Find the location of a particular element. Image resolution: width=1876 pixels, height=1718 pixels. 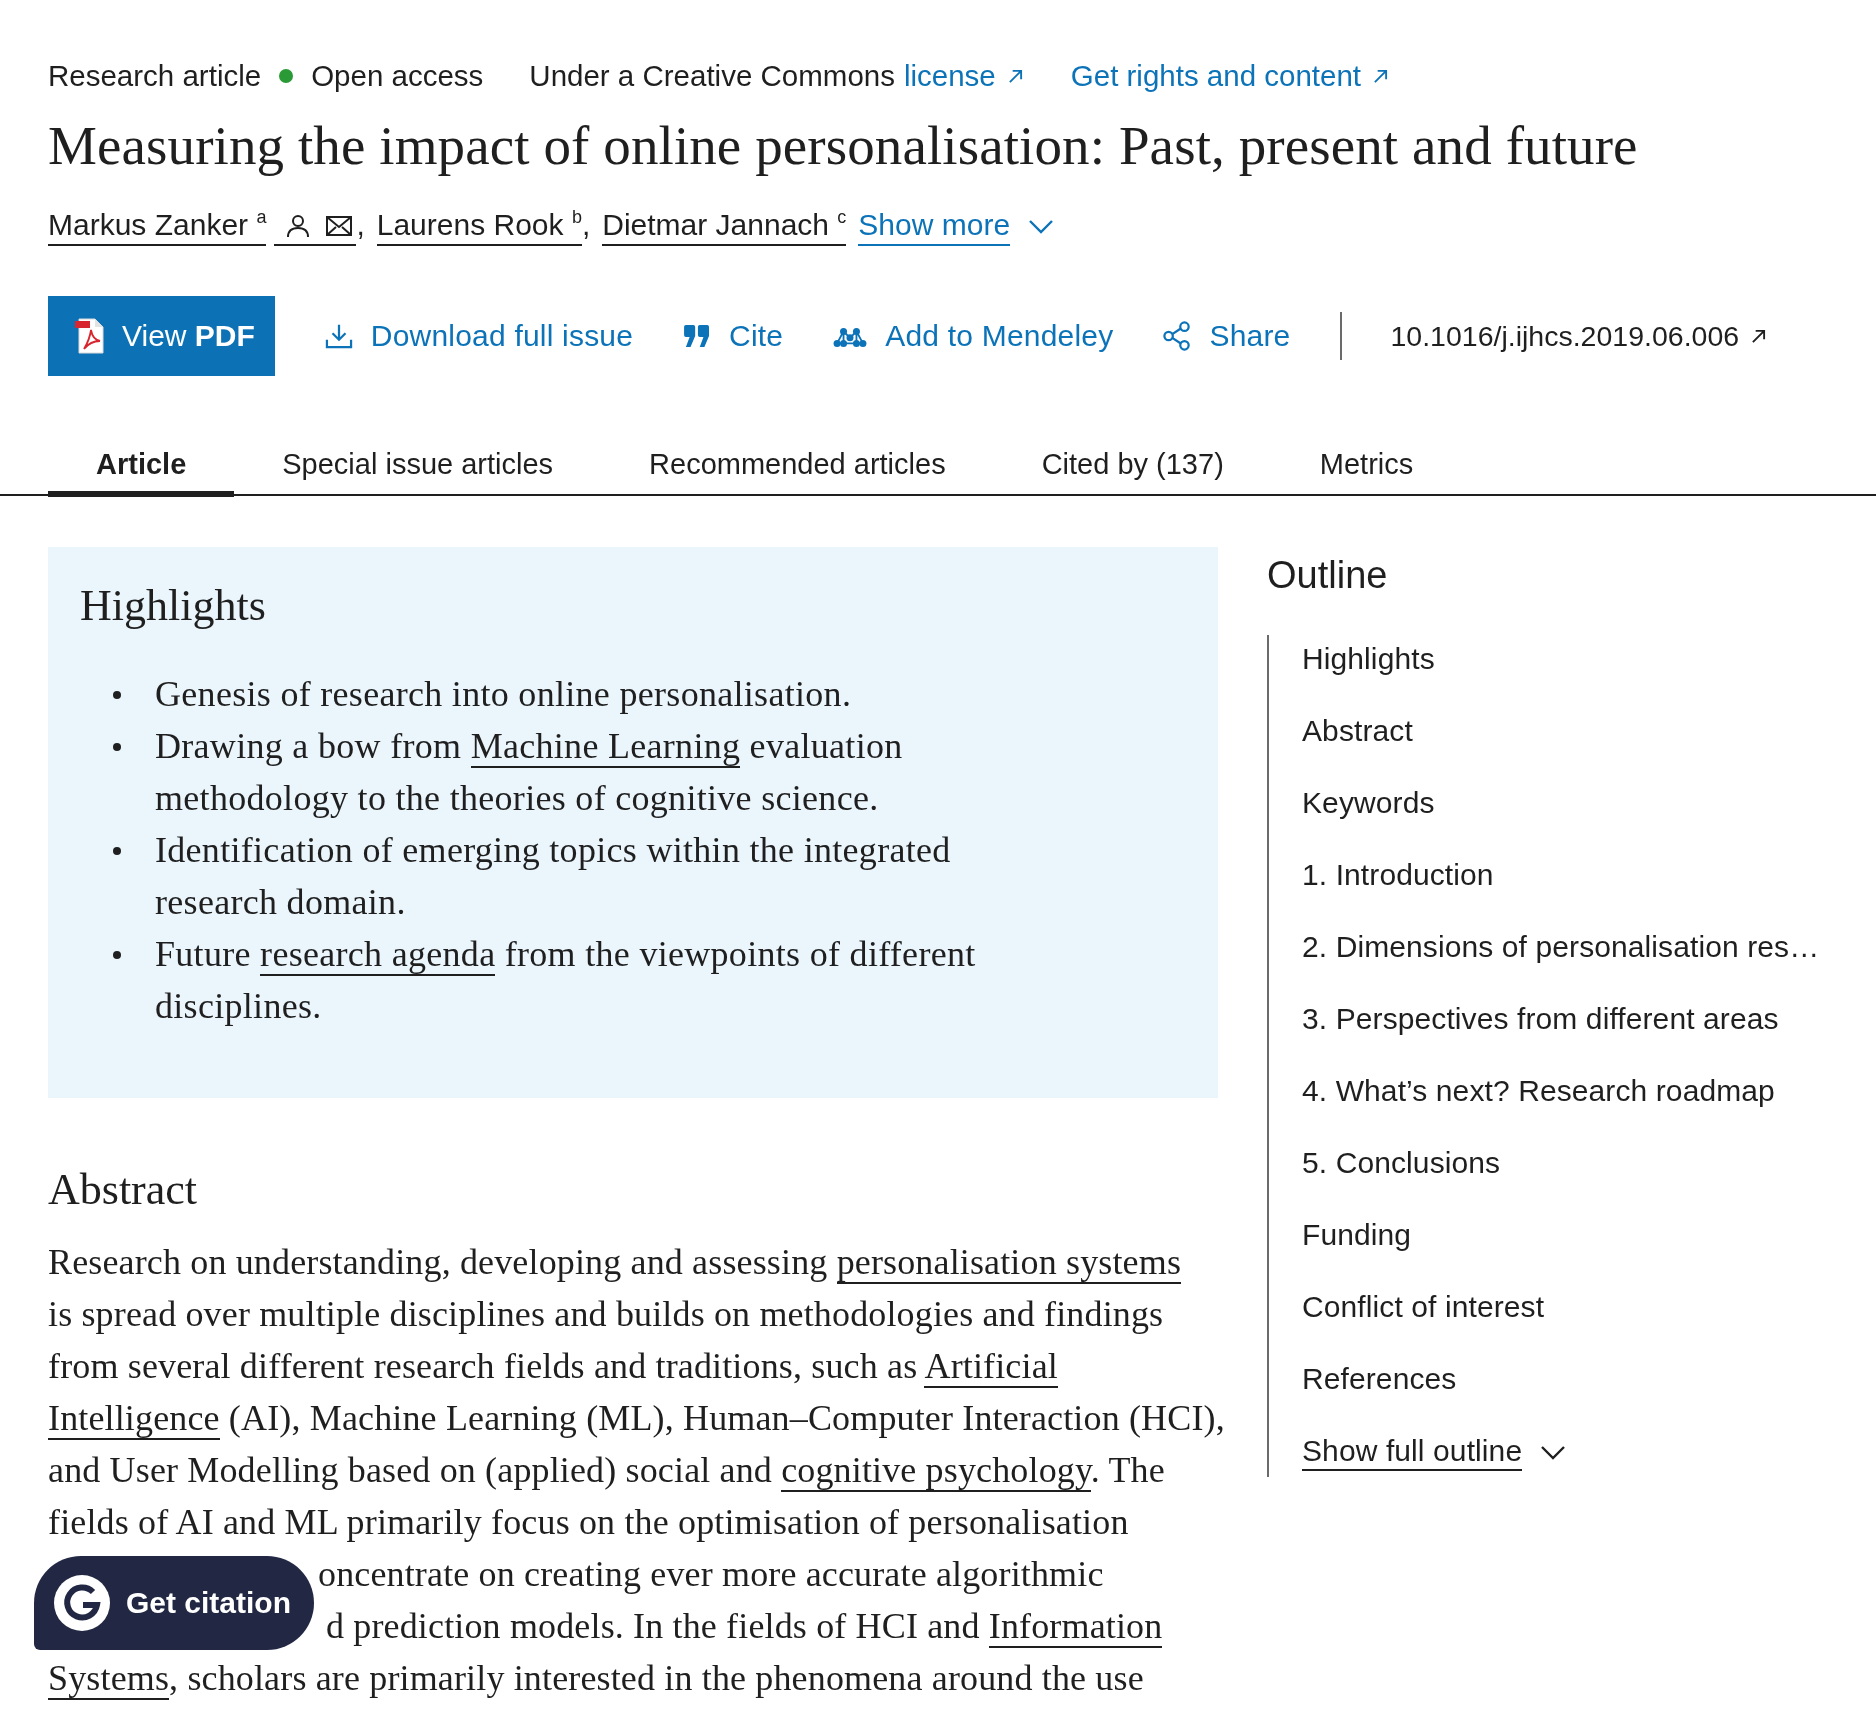

tab: Recommended articles is located at coordinates (797, 464).